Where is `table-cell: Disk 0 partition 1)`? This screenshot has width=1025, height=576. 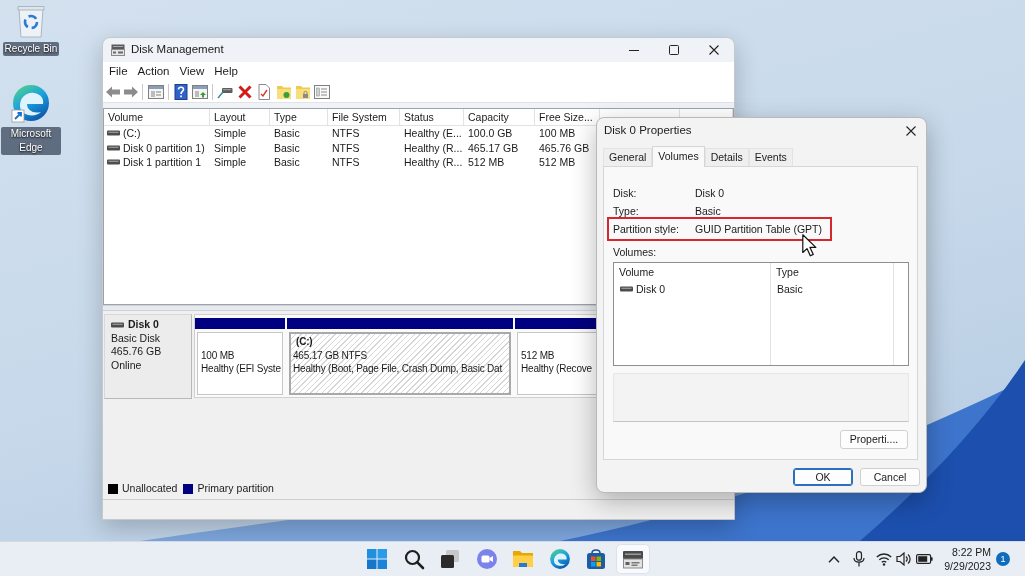 table-cell: Disk 0 partition 1) is located at coordinates (164, 147).